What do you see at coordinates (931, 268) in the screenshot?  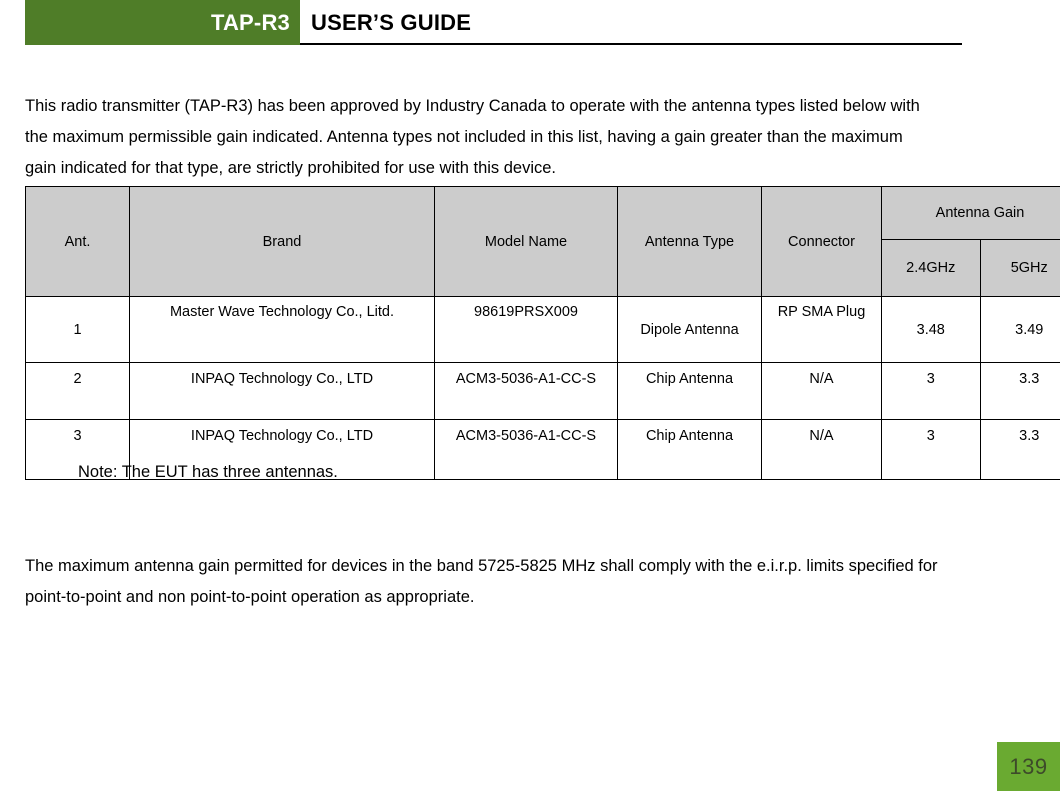 I see `column-header-gain-24ghz: 2.4GHz` at bounding box center [931, 268].